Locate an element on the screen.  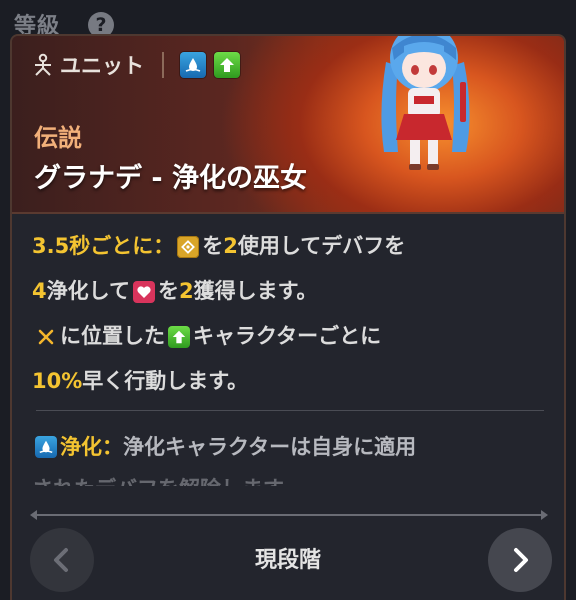
character-name: グラナデ - 浄化の巫女 is located at coordinates (171, 178).